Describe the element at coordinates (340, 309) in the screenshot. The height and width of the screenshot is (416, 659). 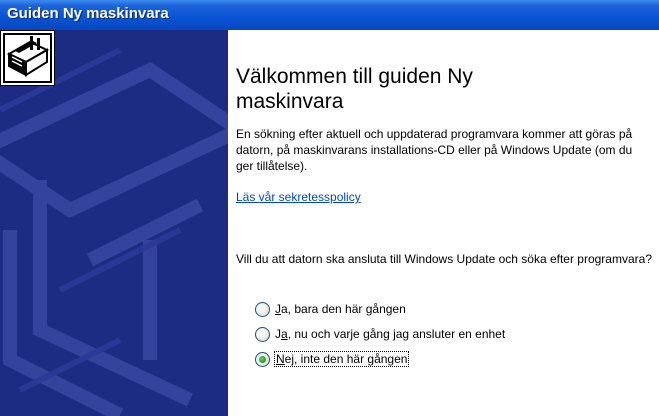
I see `option-label: Ja, bara den här gången` at that location.